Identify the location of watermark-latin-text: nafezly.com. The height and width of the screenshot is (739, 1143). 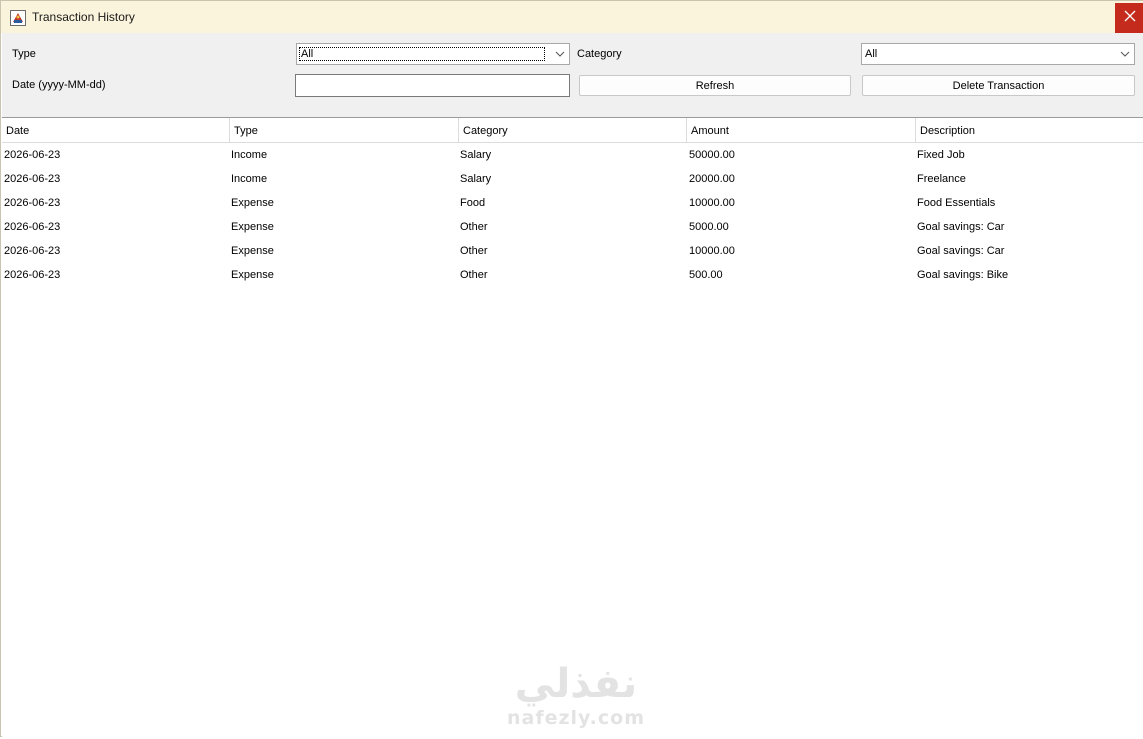
(576, 718).